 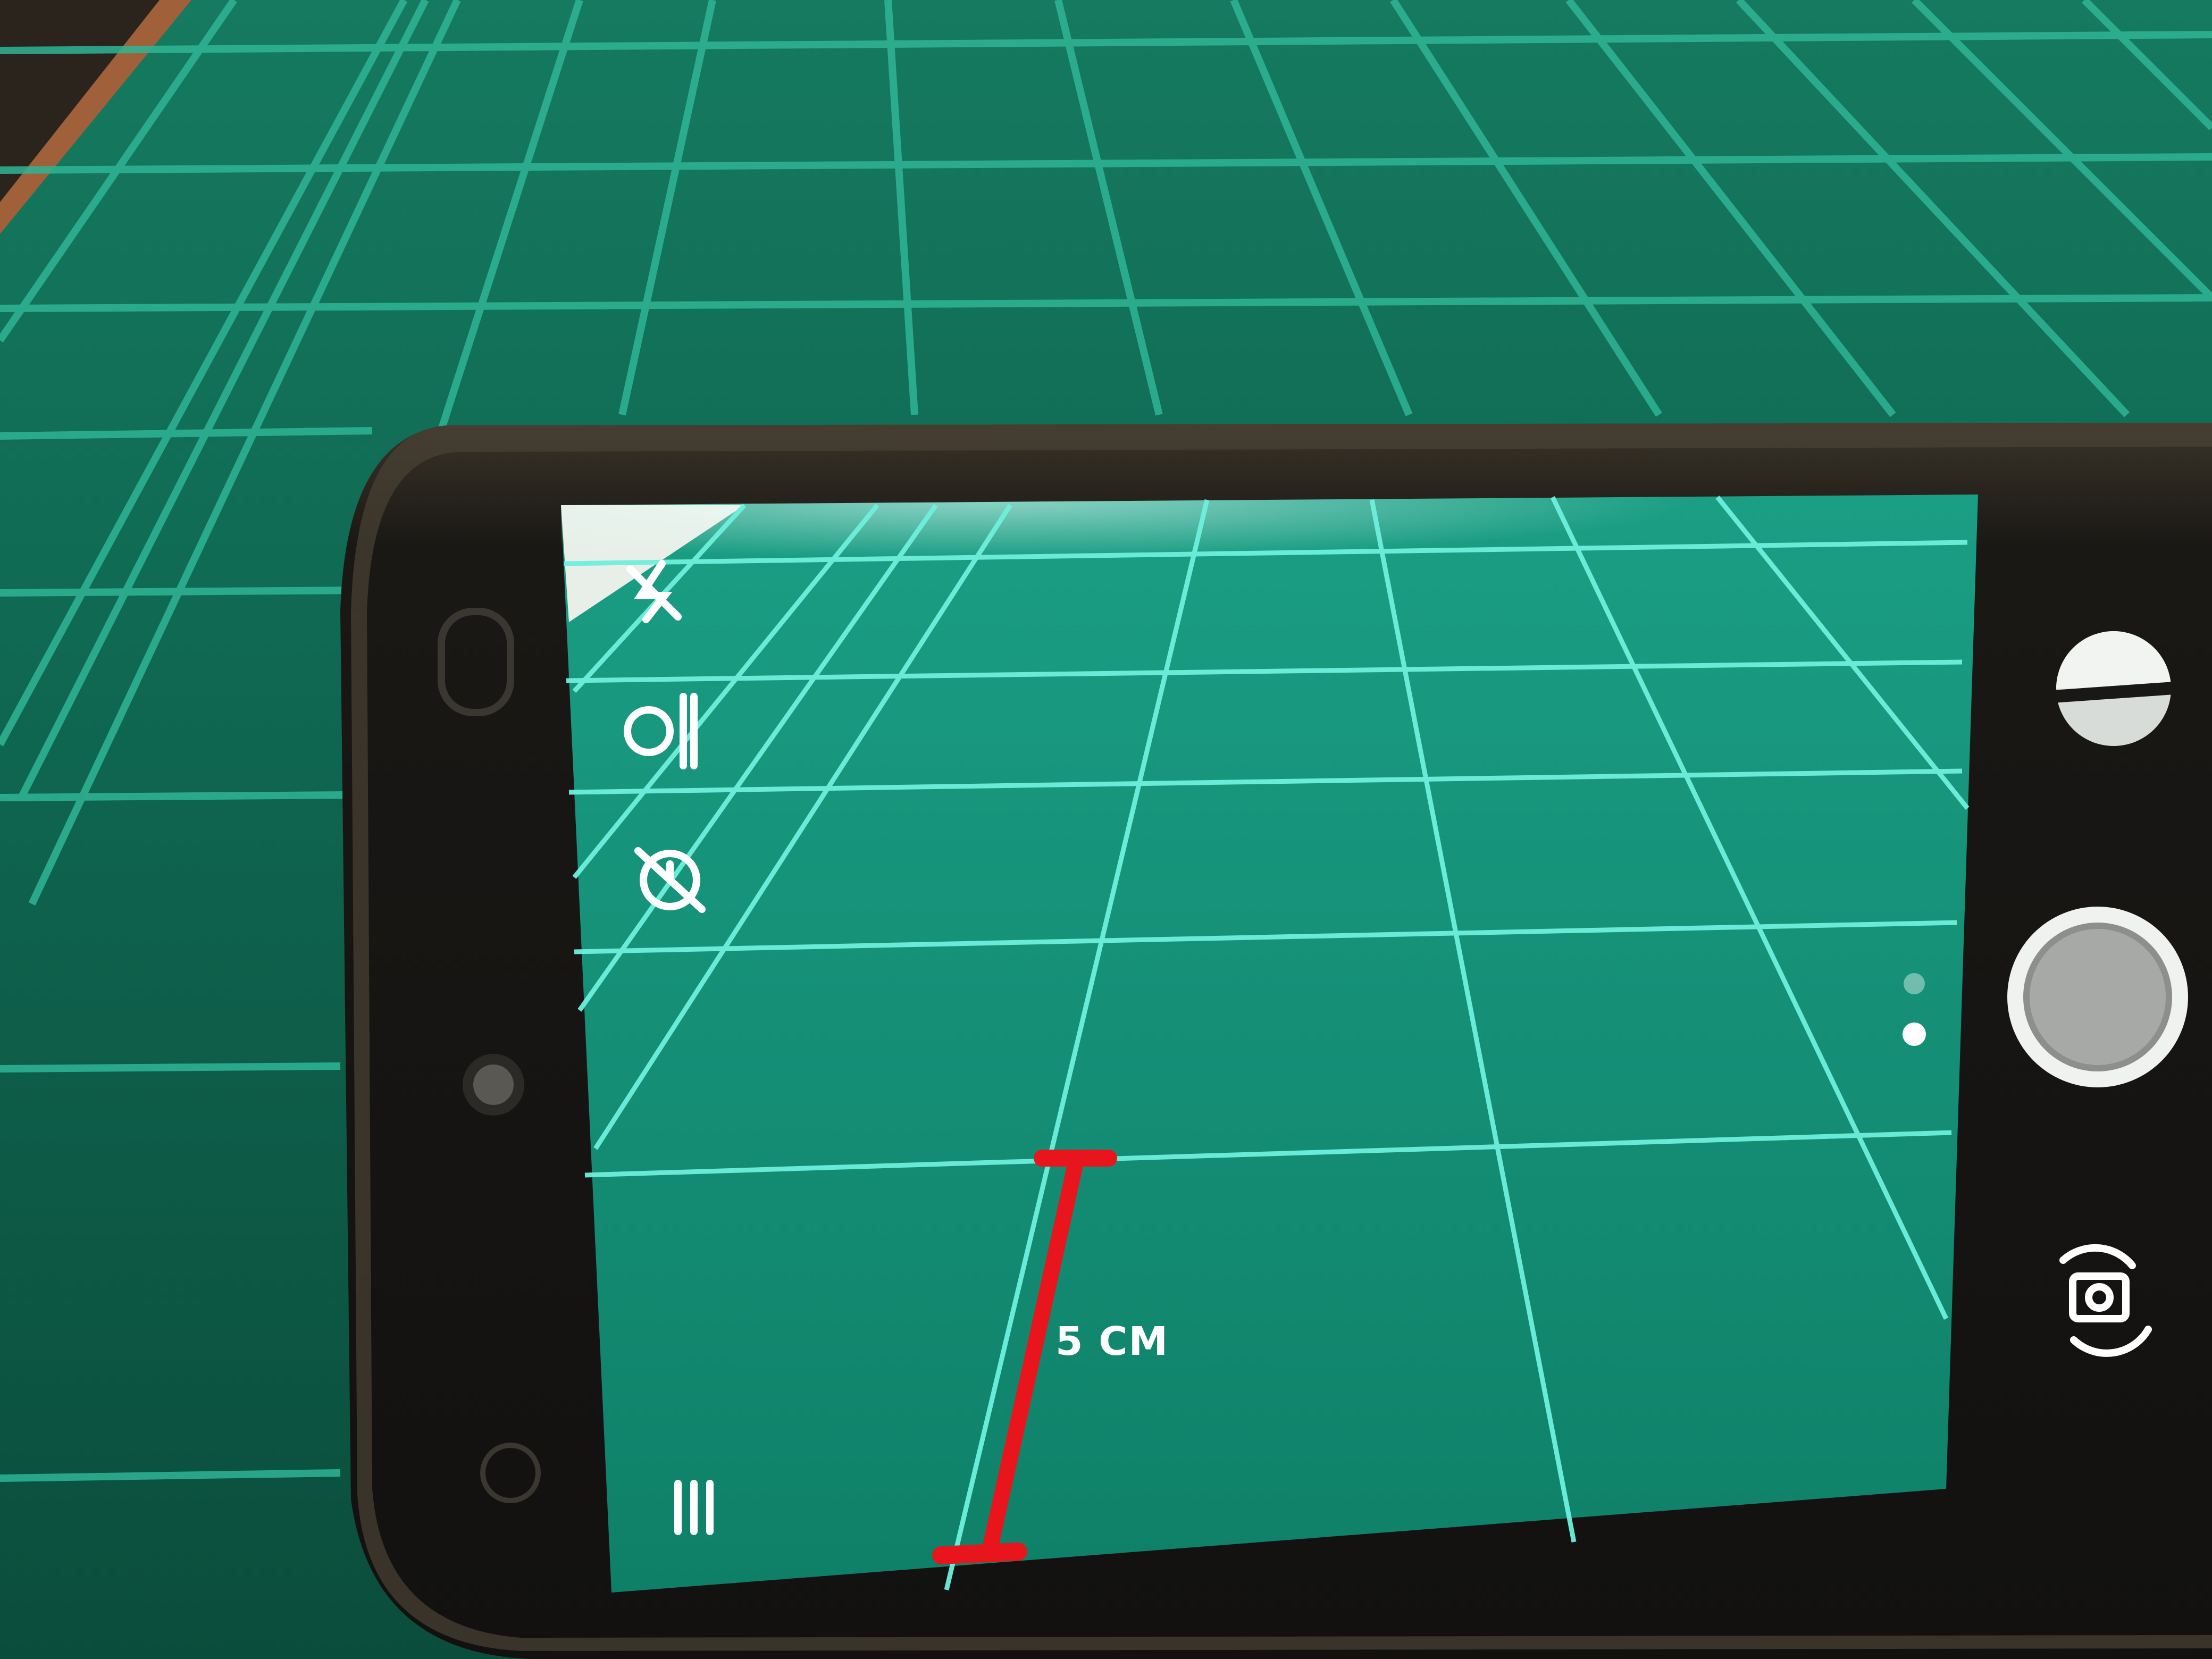 I want to click on shutter-button, so click(x=2097, y=997).